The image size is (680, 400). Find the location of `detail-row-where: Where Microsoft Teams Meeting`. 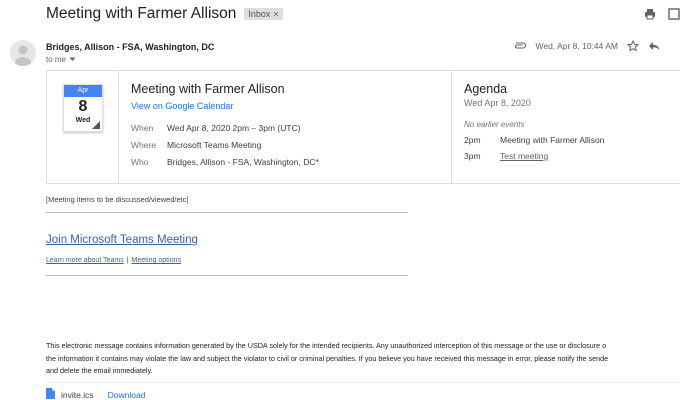

detail-row-where: Where Microsoft Teams Meeting is located at coordinates (285, 145).